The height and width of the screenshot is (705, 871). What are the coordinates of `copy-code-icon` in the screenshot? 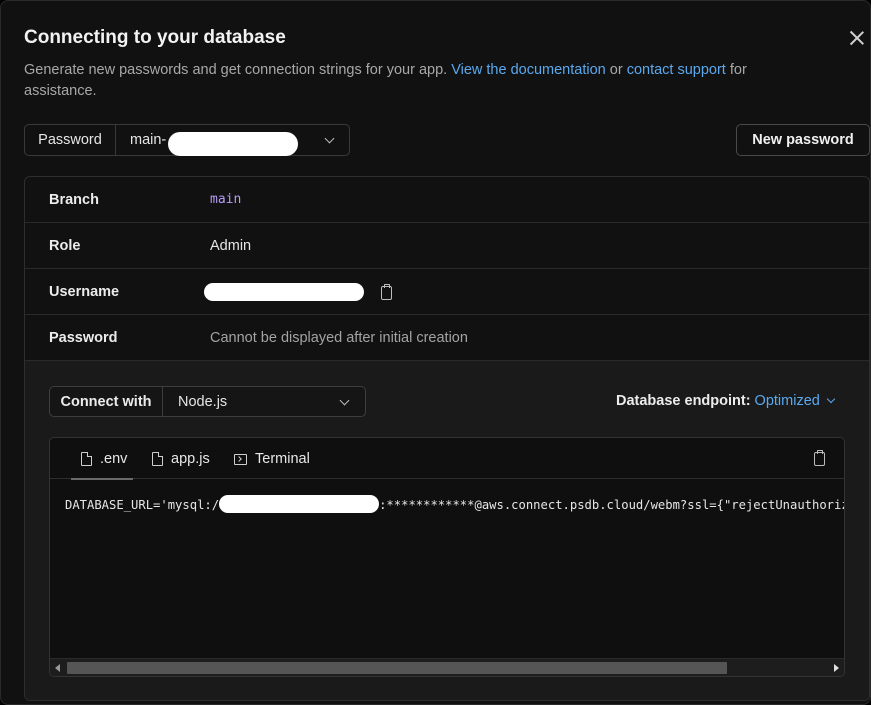 It's located at (819, 458).